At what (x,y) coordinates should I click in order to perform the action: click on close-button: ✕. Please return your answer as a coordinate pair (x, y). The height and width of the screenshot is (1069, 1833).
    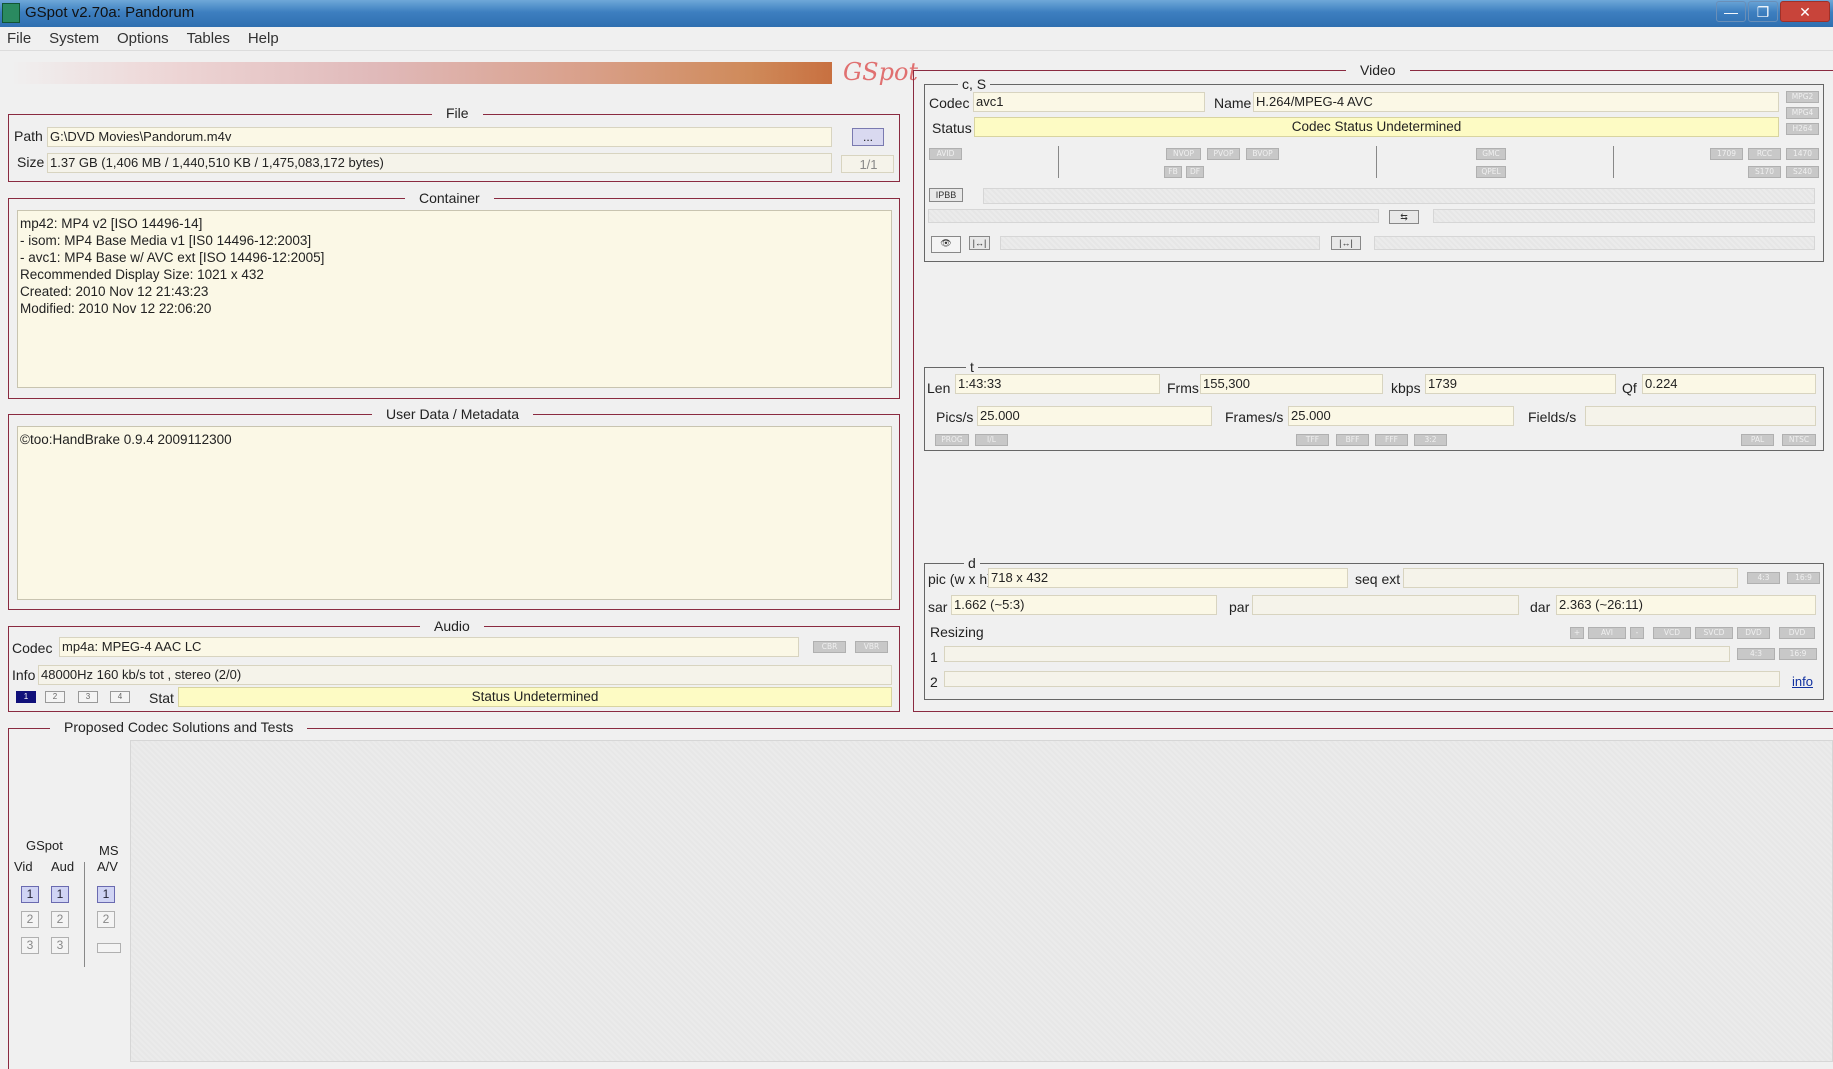
    Looking at the image, I should click on (1805, 11).